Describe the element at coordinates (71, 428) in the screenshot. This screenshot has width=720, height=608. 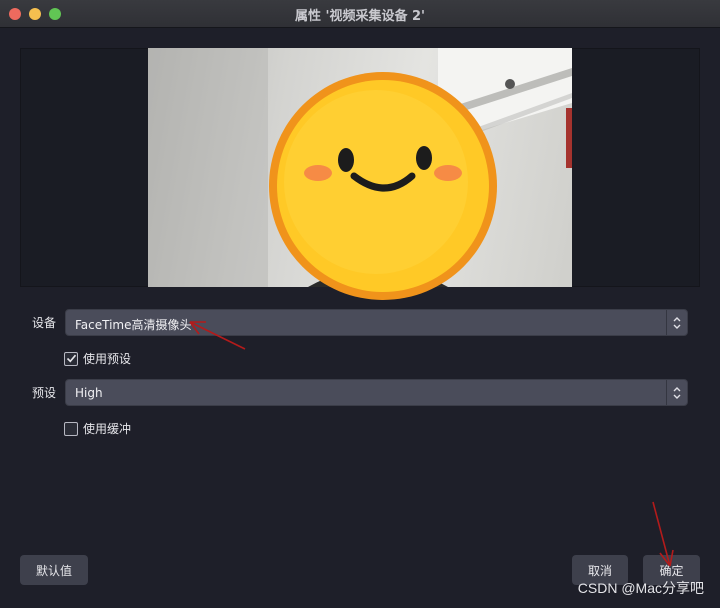
I see `use-buffer-checkbox` at that location.